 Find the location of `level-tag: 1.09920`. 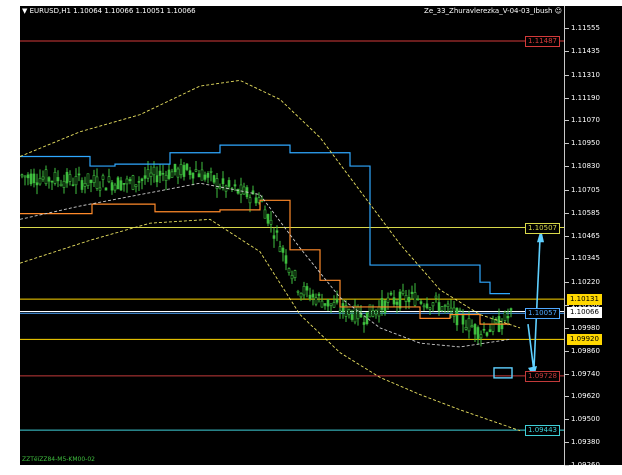

level-tag: 1.09920 is located at coordinates (584, 340).